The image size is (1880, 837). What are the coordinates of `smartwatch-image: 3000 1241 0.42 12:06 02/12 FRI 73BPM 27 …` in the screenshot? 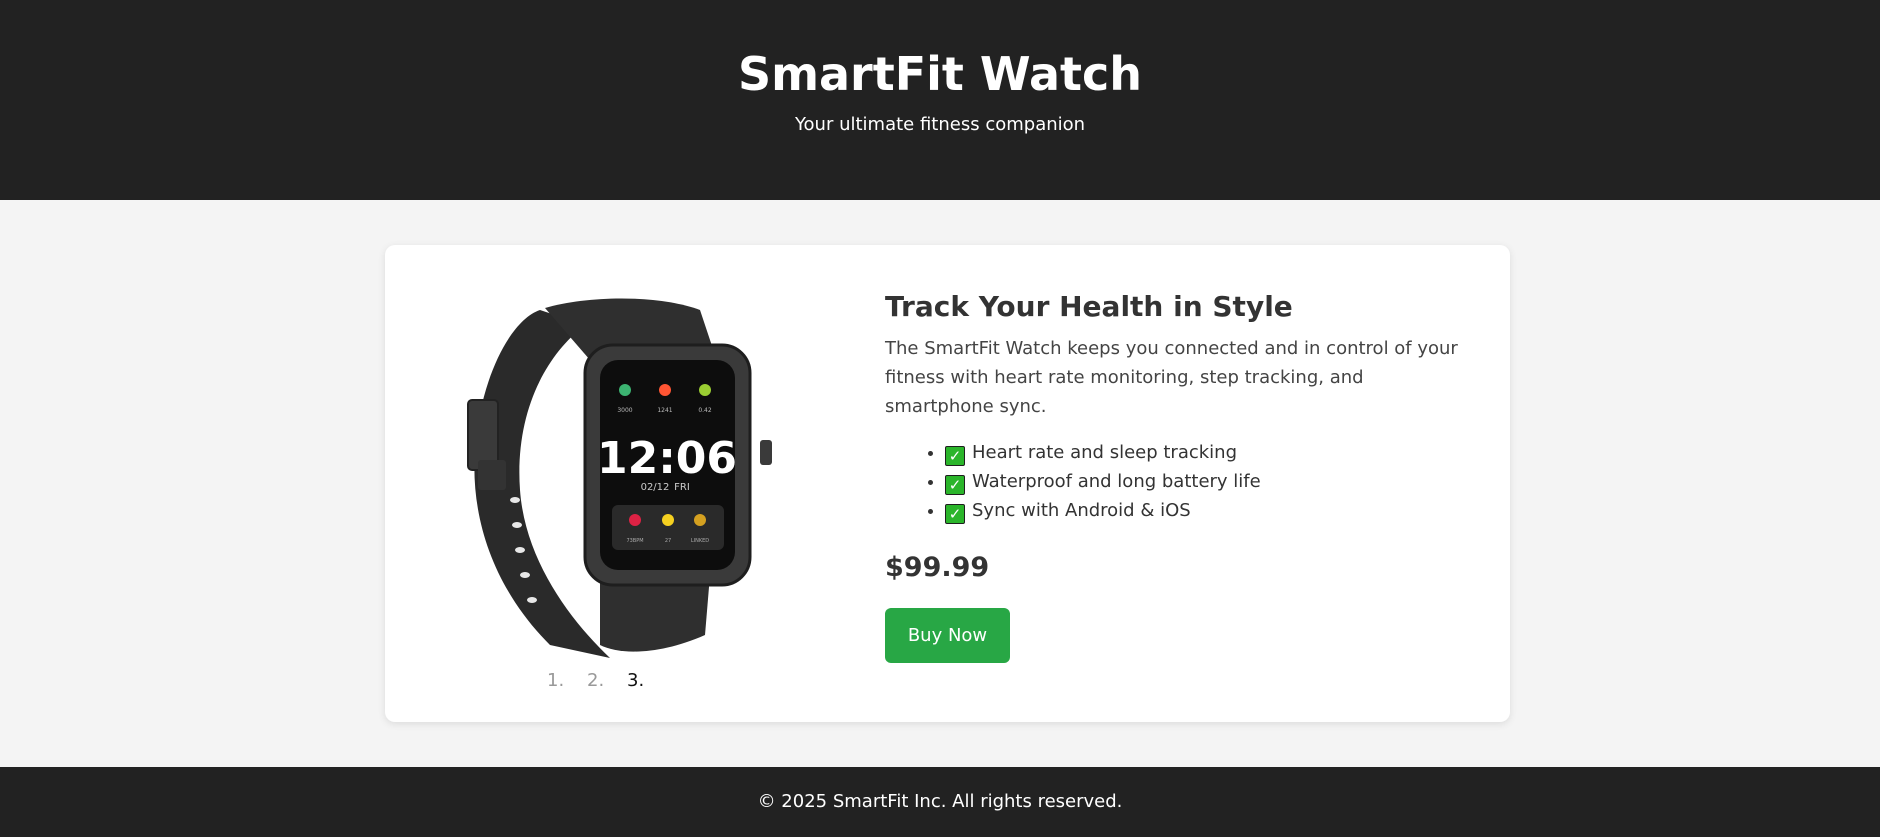 It's located at (619, 478).